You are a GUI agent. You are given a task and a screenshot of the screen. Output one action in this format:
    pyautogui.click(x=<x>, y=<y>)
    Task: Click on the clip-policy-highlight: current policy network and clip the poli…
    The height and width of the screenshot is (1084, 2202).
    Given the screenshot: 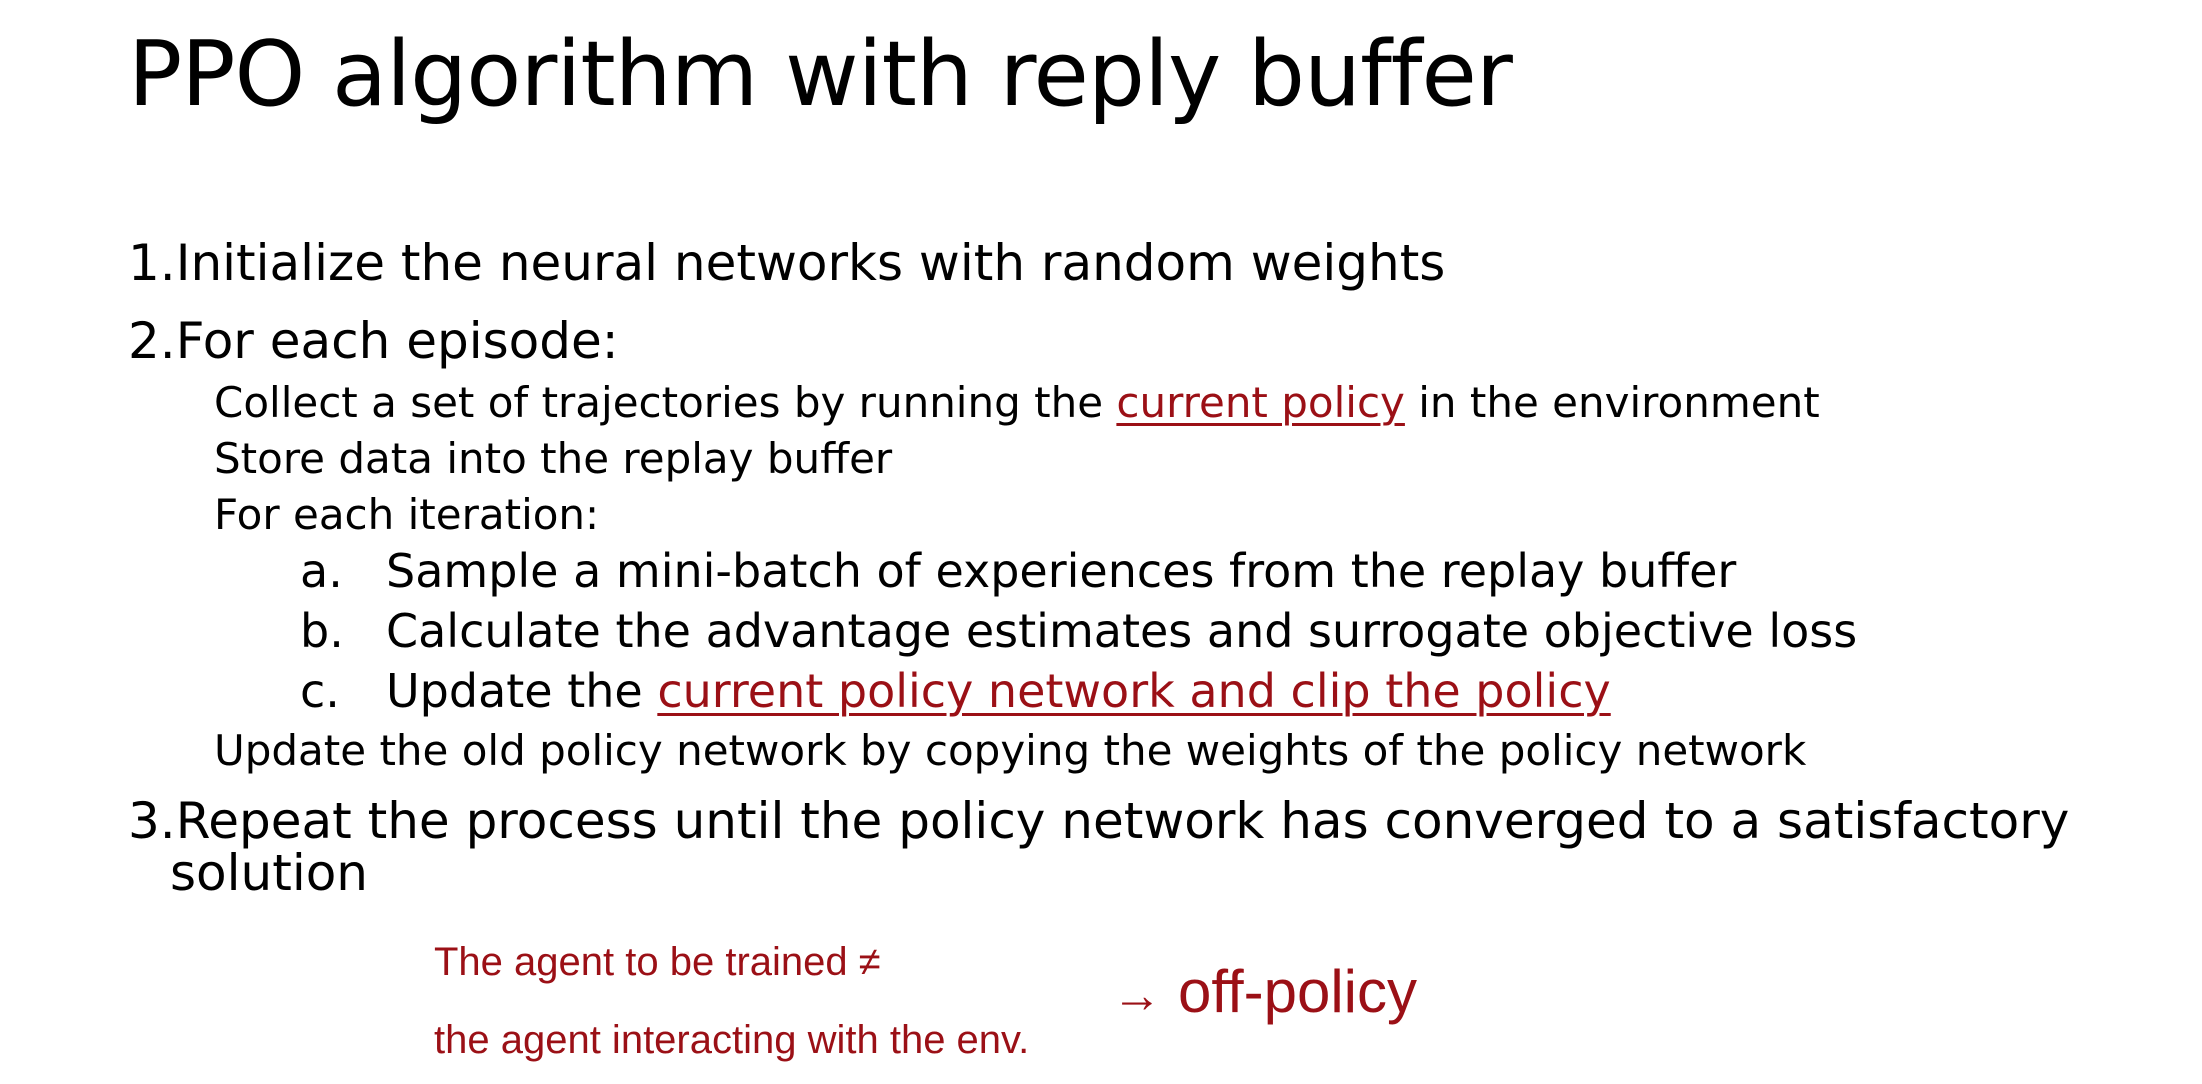 What is the action you would take?
    pyautogui.click(x=1134, y=691)
    